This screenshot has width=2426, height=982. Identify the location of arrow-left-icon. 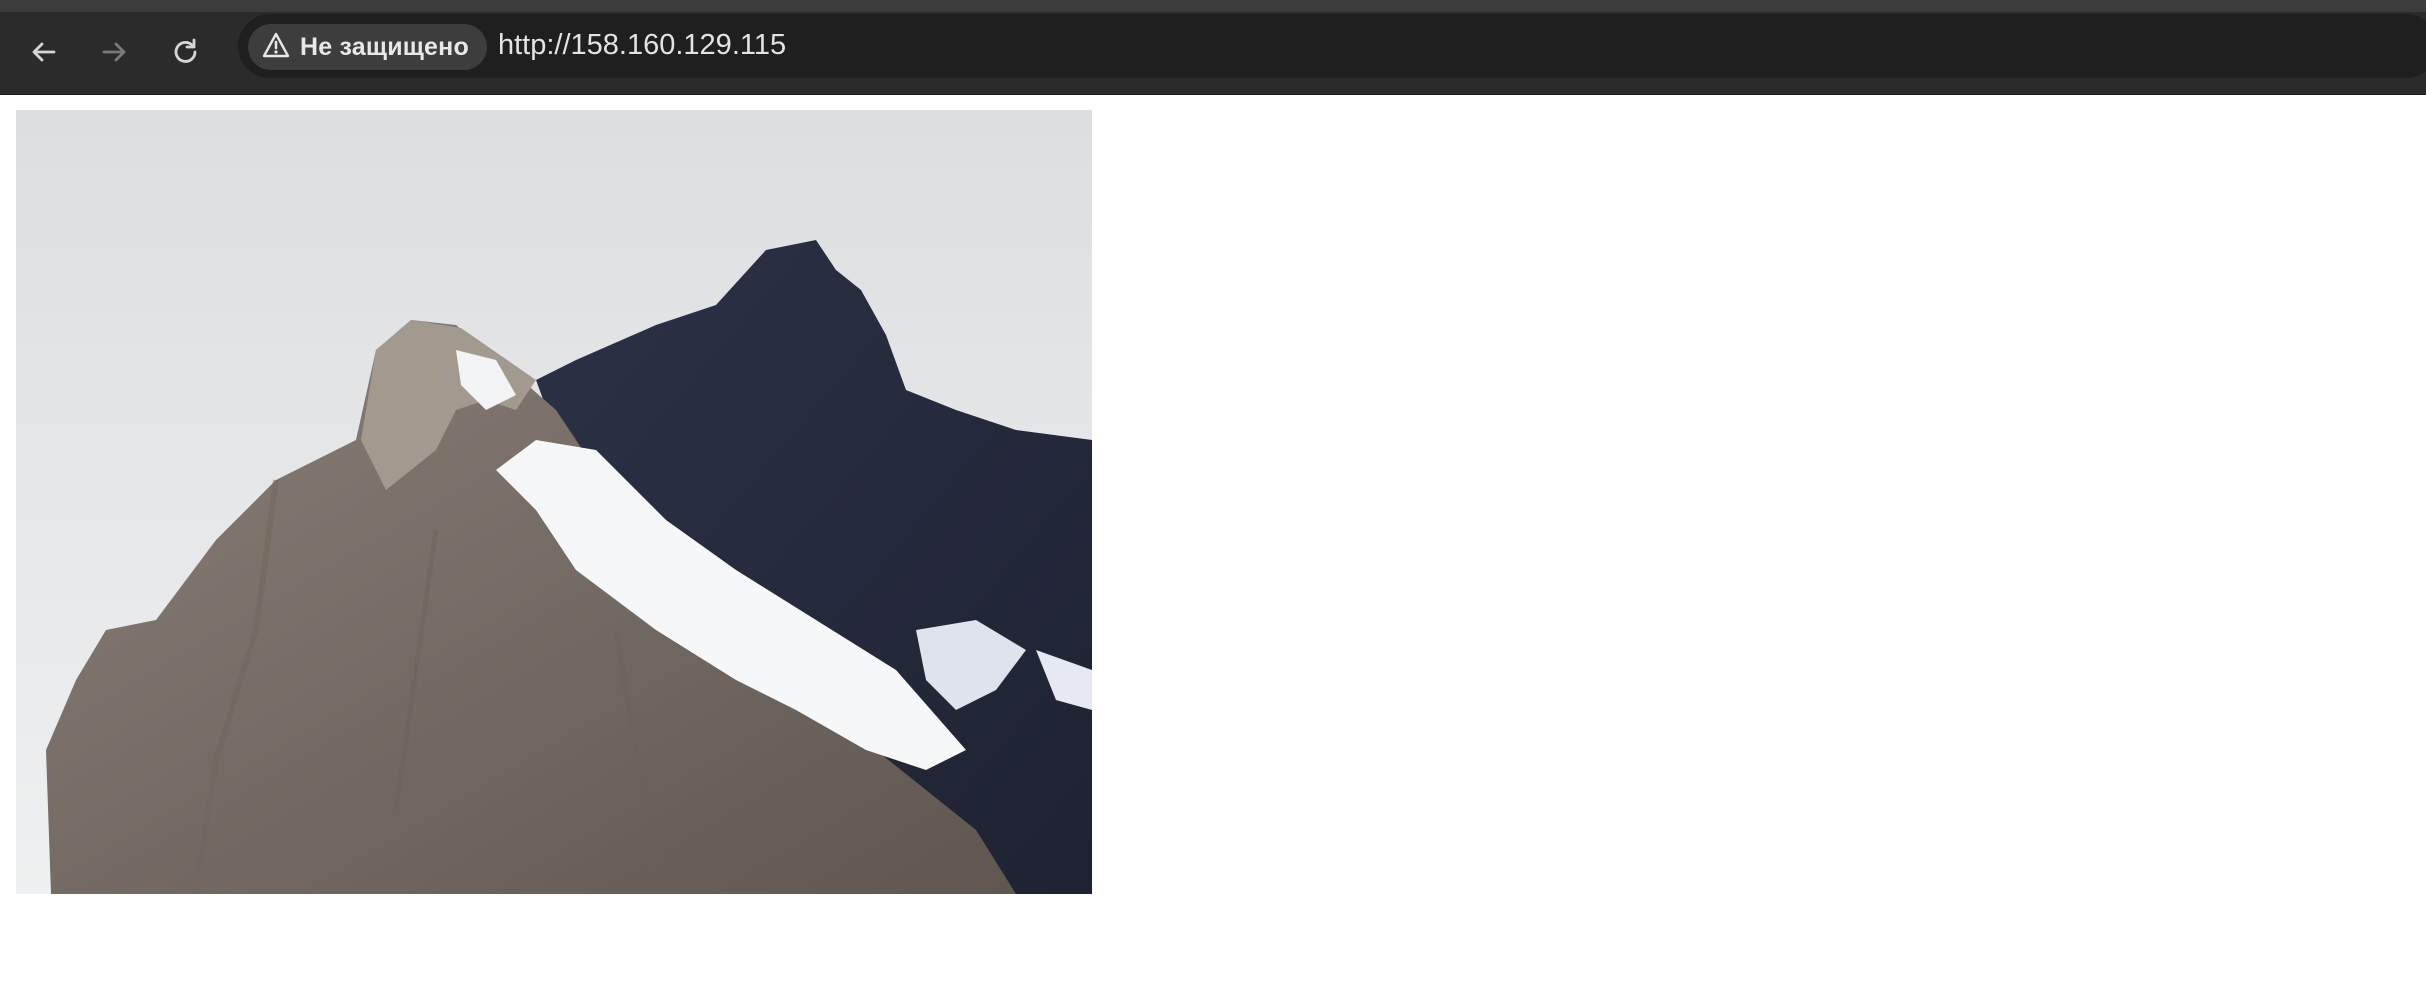
(44, 52).